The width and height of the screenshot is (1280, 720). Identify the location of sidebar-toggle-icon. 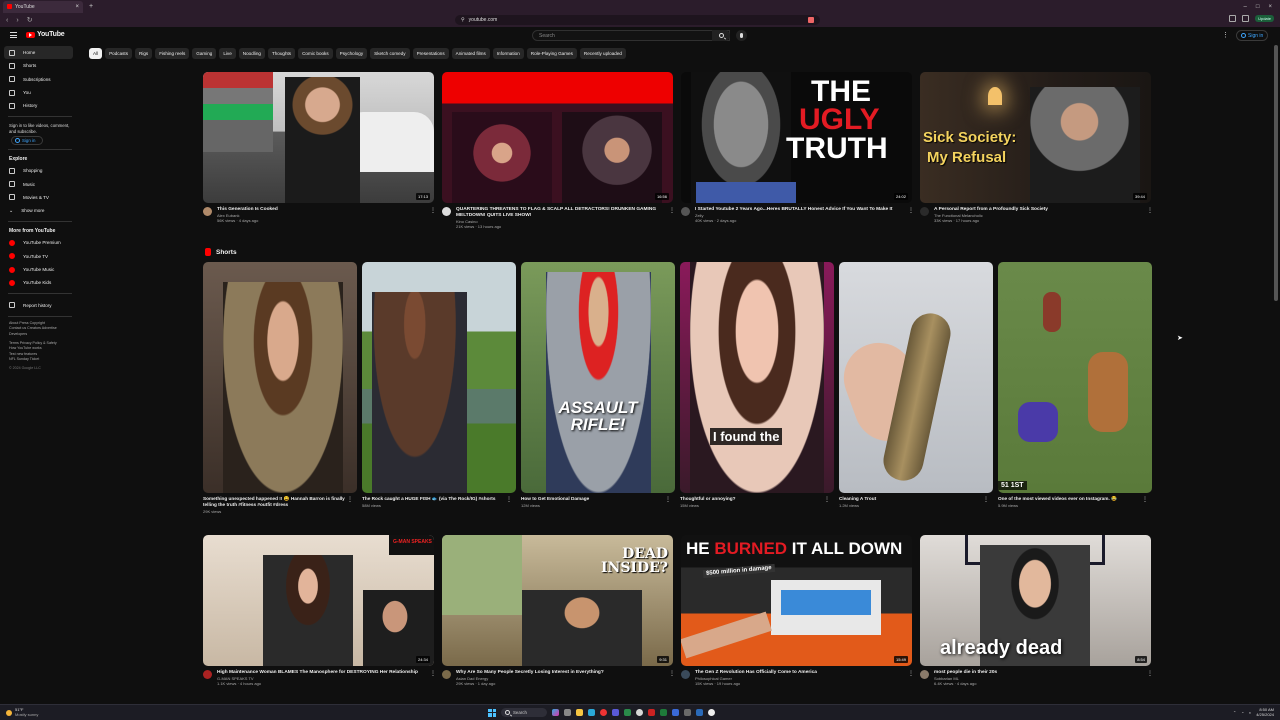
(1233, 18).